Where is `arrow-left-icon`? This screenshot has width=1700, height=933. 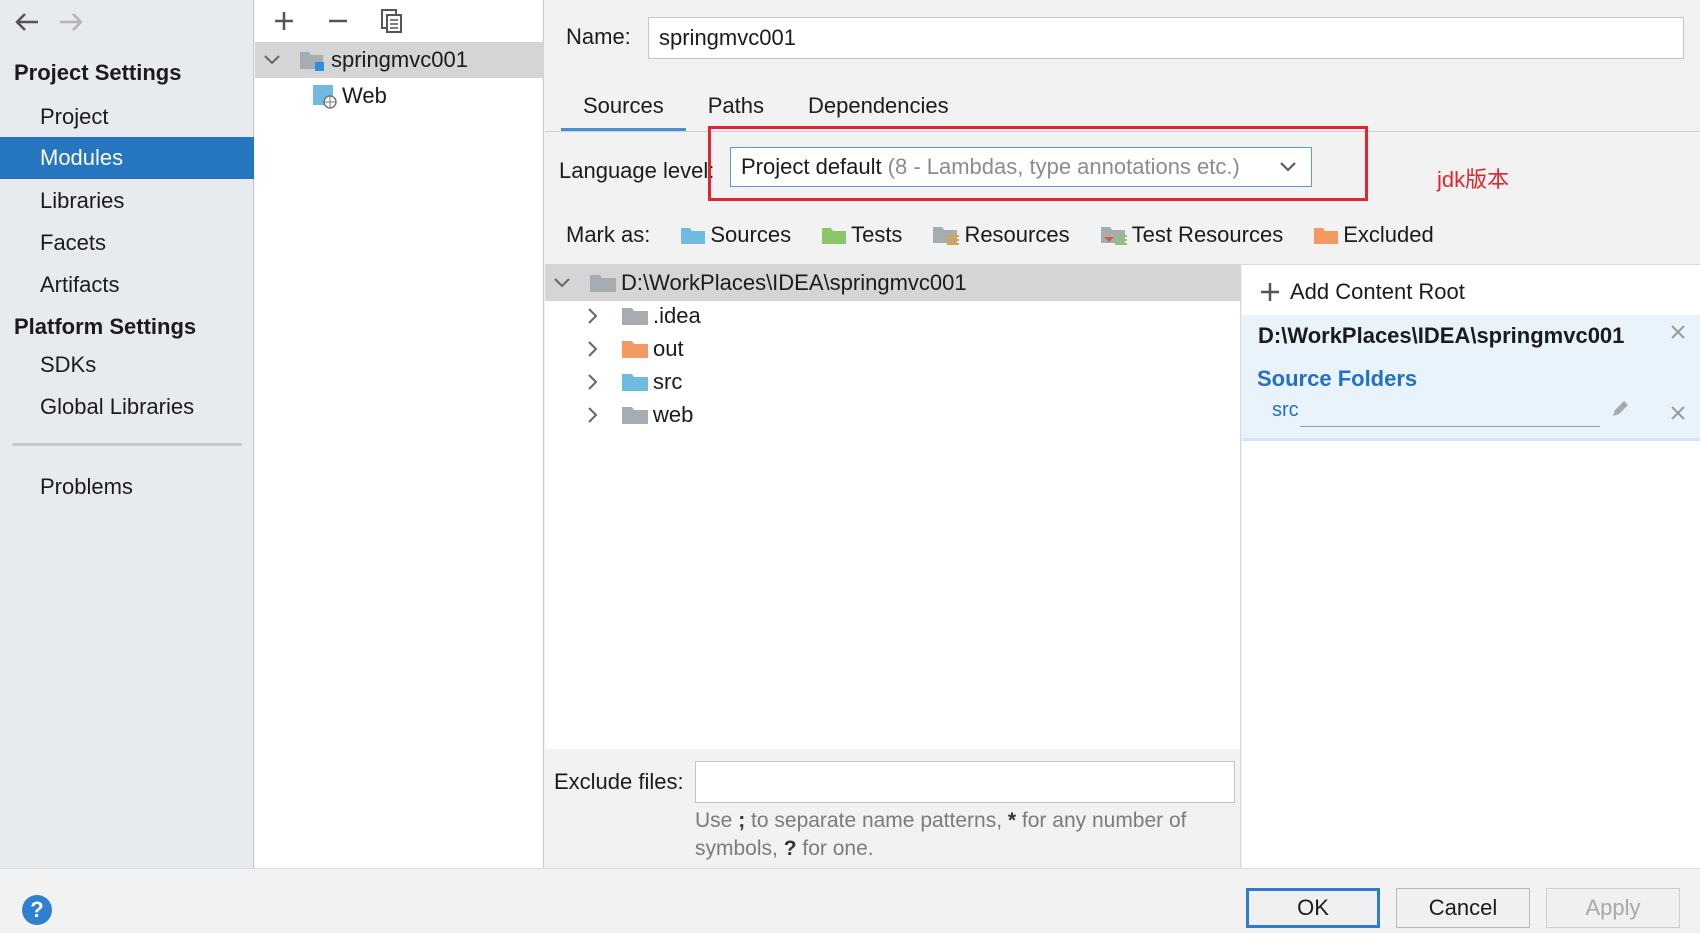 arrow-left-icon is located at coordinates (27, 24).